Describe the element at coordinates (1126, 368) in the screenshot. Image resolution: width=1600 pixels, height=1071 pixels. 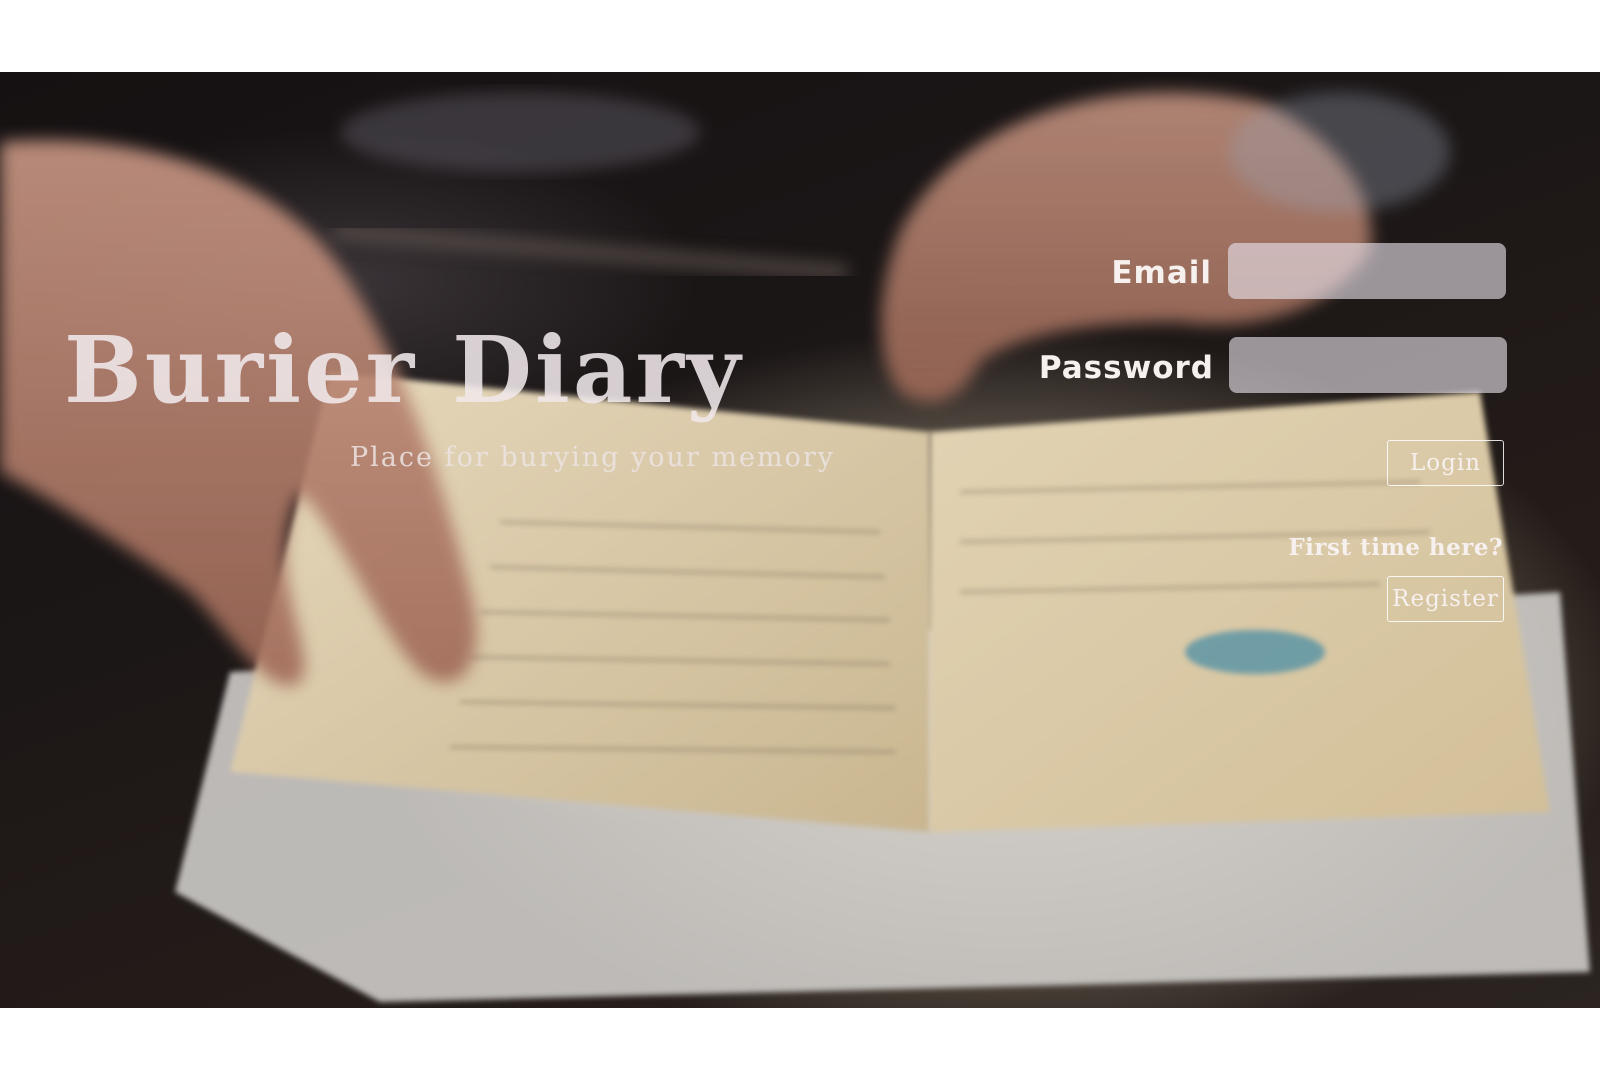
I see `password-label: Password` at that location.